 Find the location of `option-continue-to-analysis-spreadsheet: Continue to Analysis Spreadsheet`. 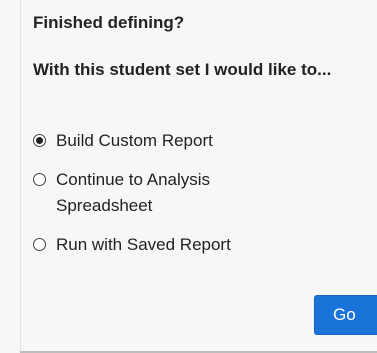

option-continue-to-analysis-spreadsheet: Continue to Analysis Spreadsheet is located at coordinates (205, 193).